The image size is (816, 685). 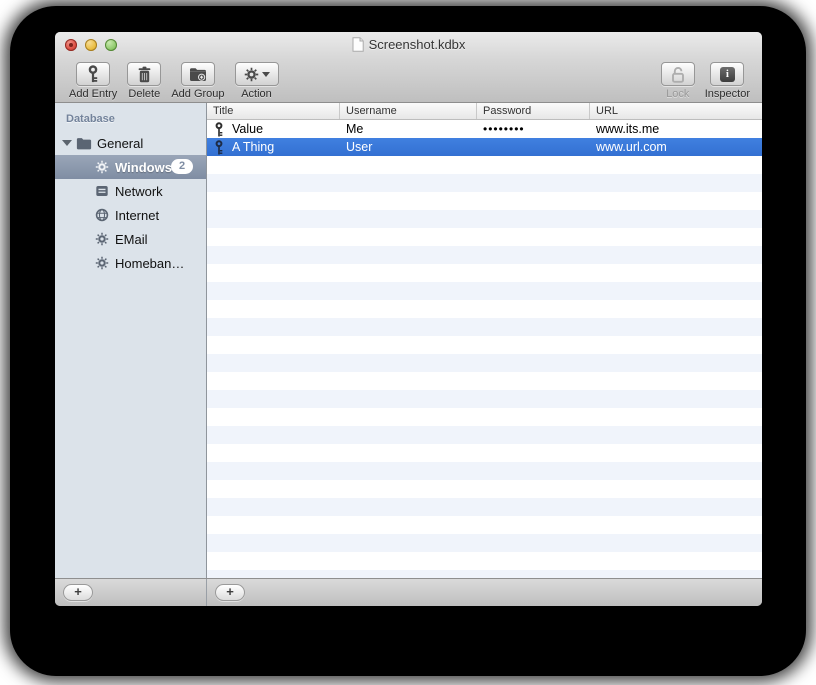 I want to click on chevron-down-icon, so click(x=265, y=74).